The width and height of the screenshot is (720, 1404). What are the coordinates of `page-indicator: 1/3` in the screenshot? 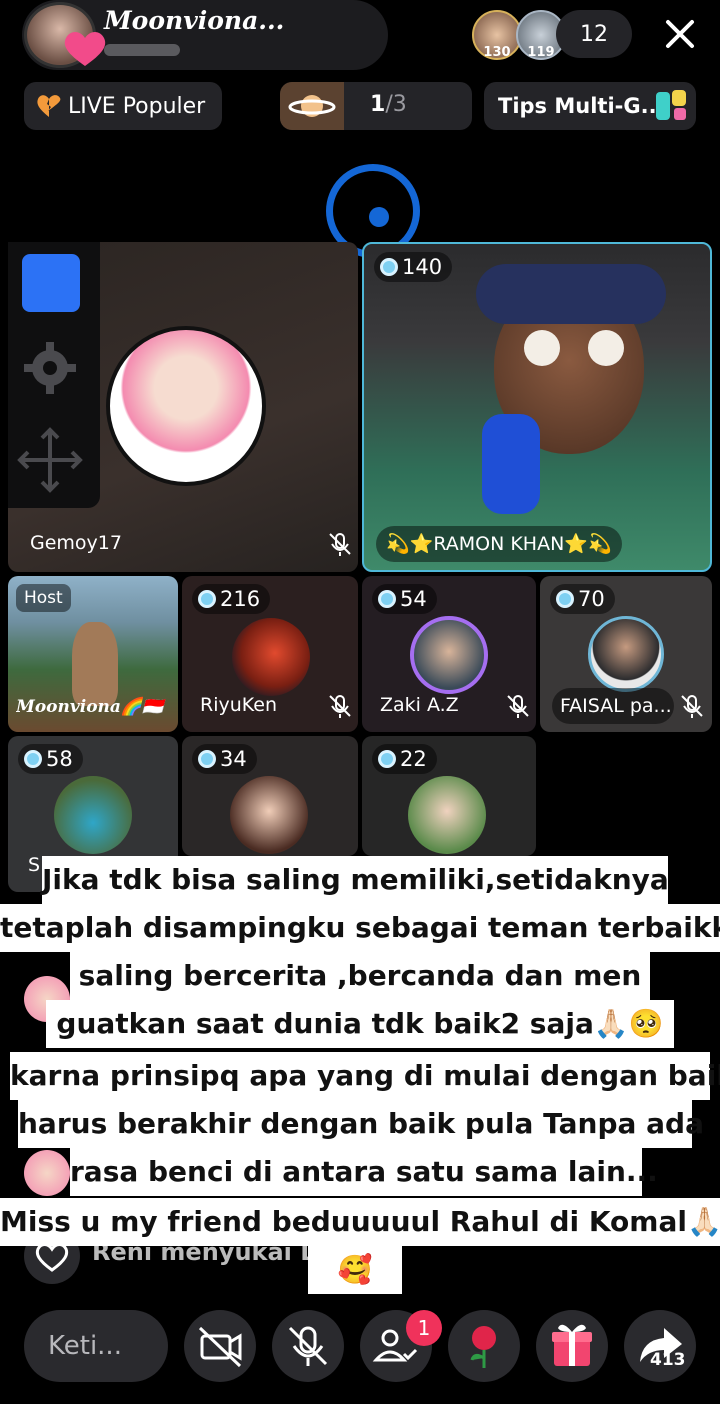 It's located at (376, 106).